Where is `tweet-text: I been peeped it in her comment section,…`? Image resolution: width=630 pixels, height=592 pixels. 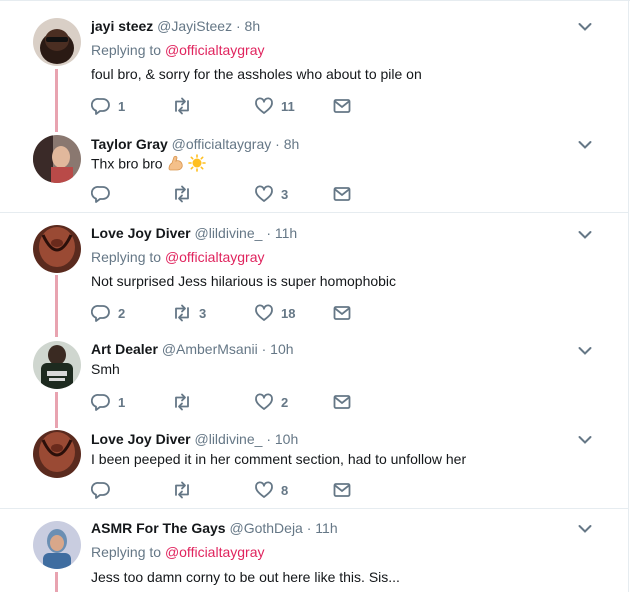 tweet-text: I been peeped it in her comment section,… is located at coordinates (279, 459).